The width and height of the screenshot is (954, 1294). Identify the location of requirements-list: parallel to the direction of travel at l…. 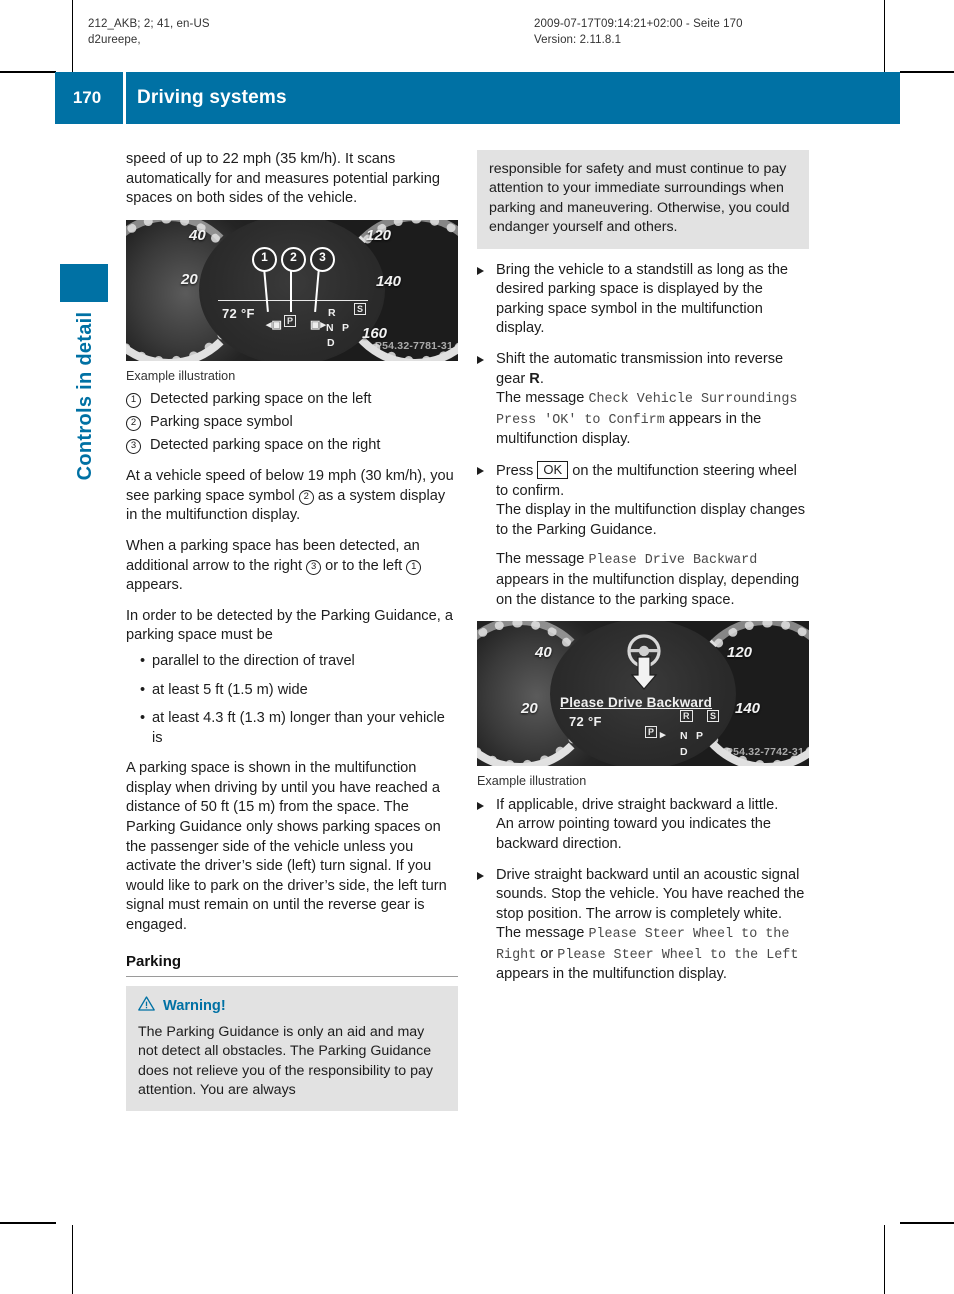
(292, 700).